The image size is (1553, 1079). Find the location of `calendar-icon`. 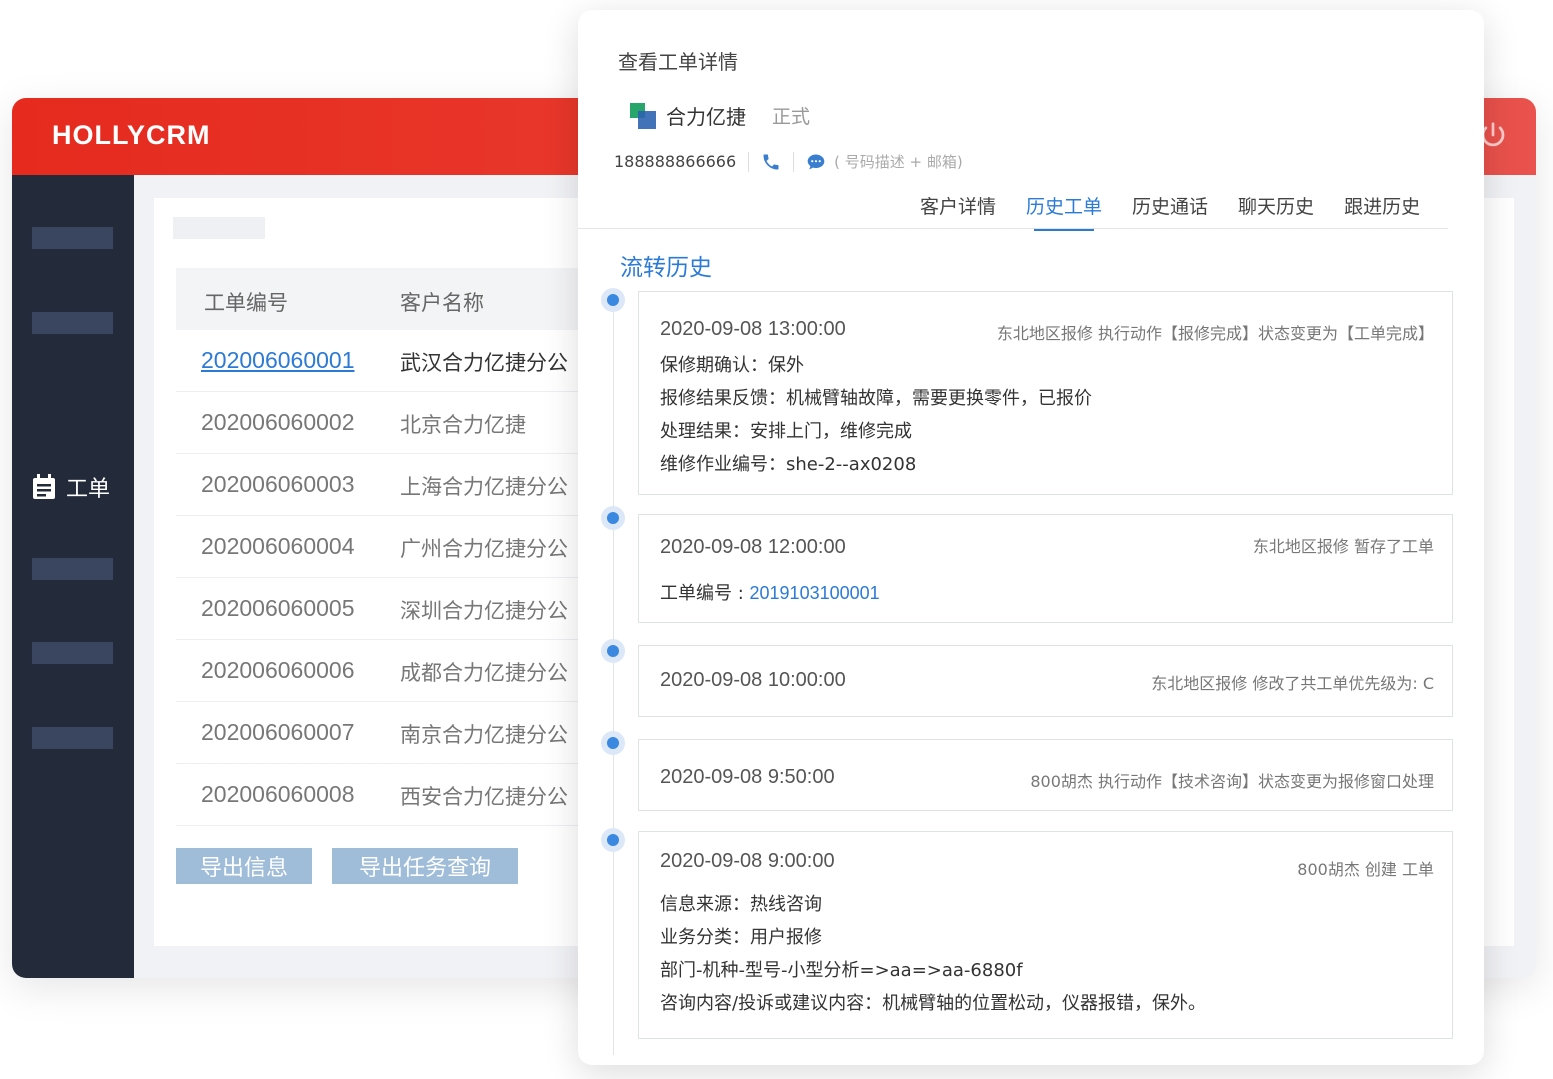

calendar-icon is located at coordinates (44, 486).